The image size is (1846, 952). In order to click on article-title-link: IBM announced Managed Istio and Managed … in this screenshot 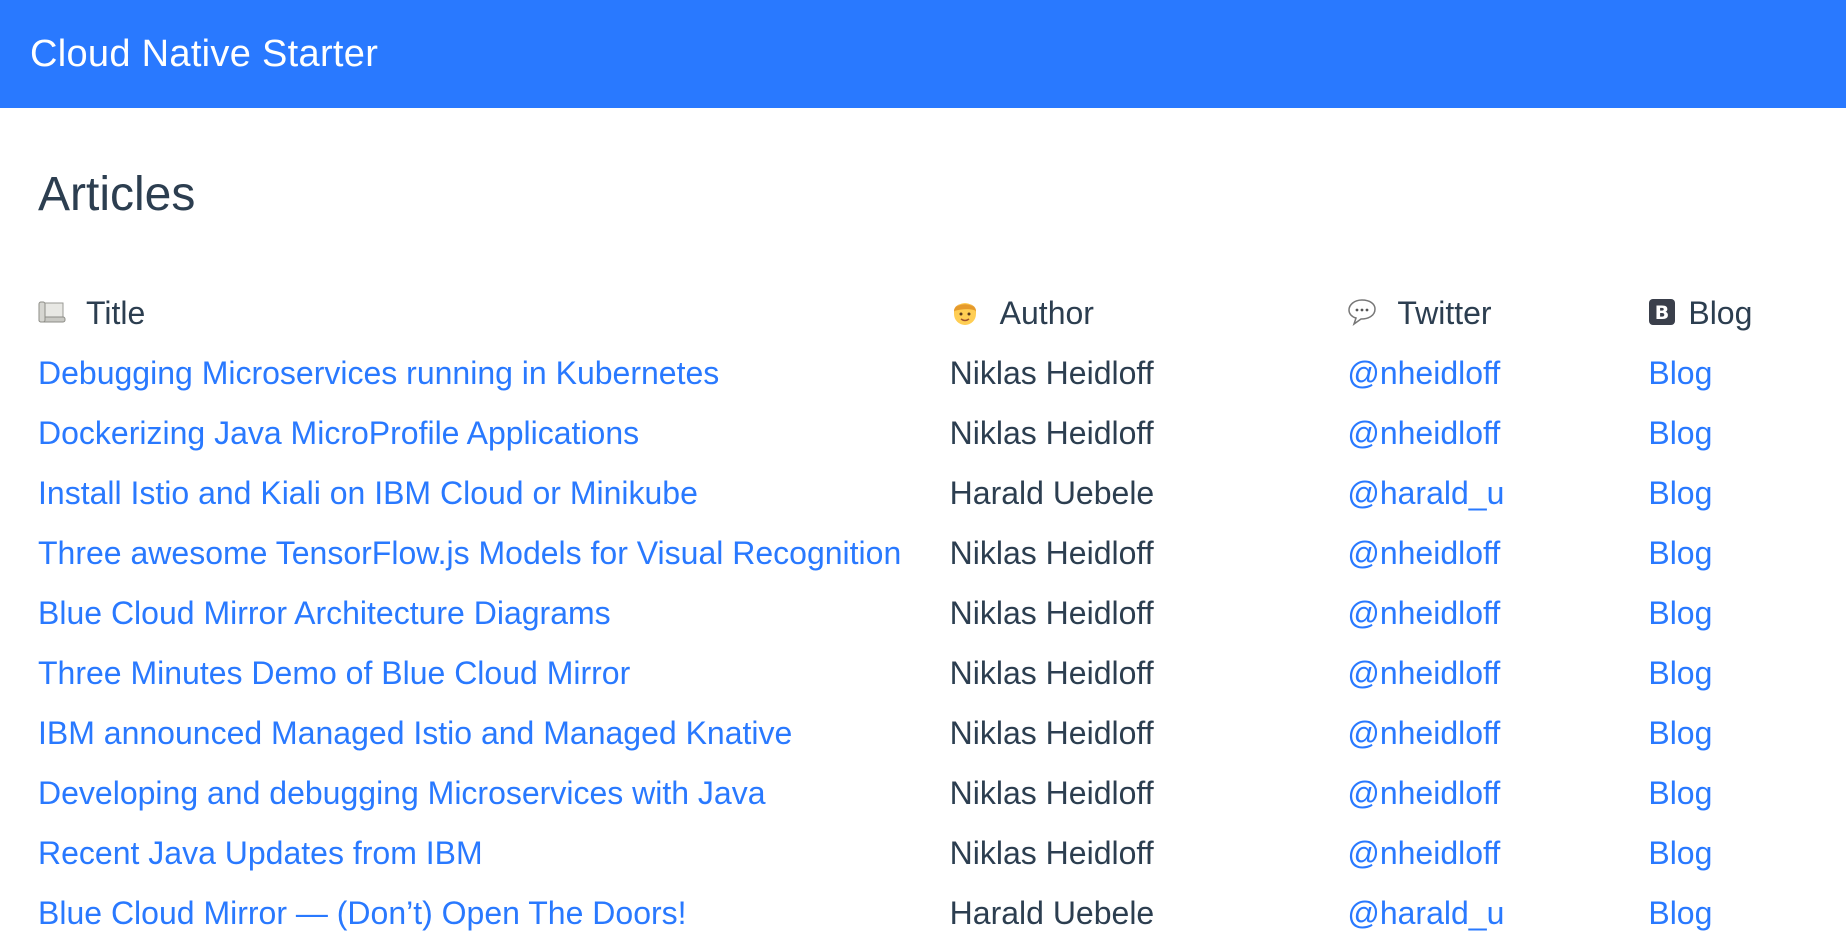, I will do `click(415, 733)`.